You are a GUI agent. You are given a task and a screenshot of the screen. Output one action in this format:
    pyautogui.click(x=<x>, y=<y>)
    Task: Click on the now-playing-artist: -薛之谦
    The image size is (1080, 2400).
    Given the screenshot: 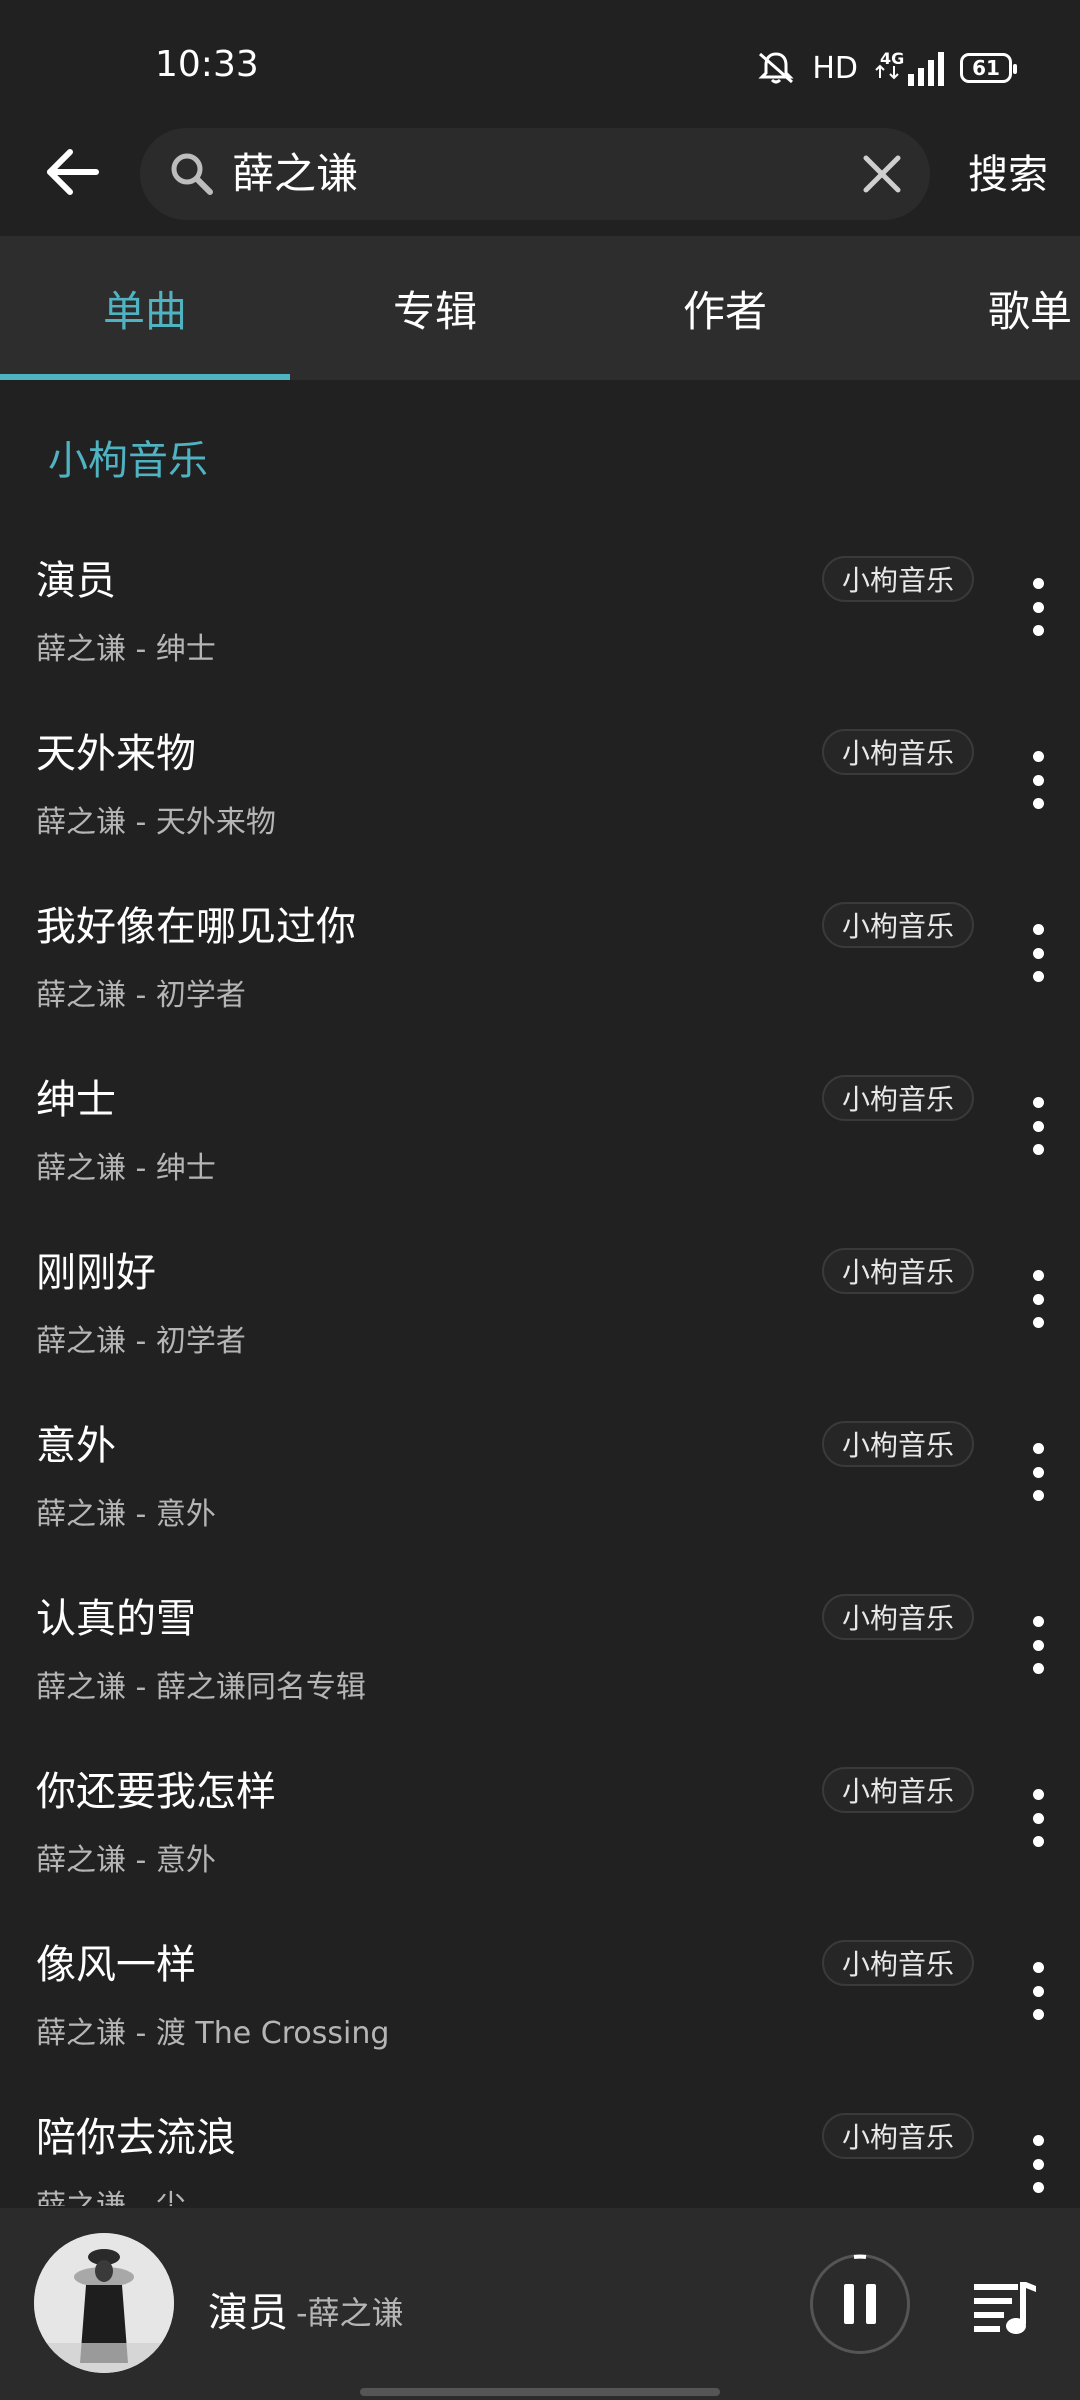 What is the action you would take?
    pyautogui.click(x=350, y=2313)
    